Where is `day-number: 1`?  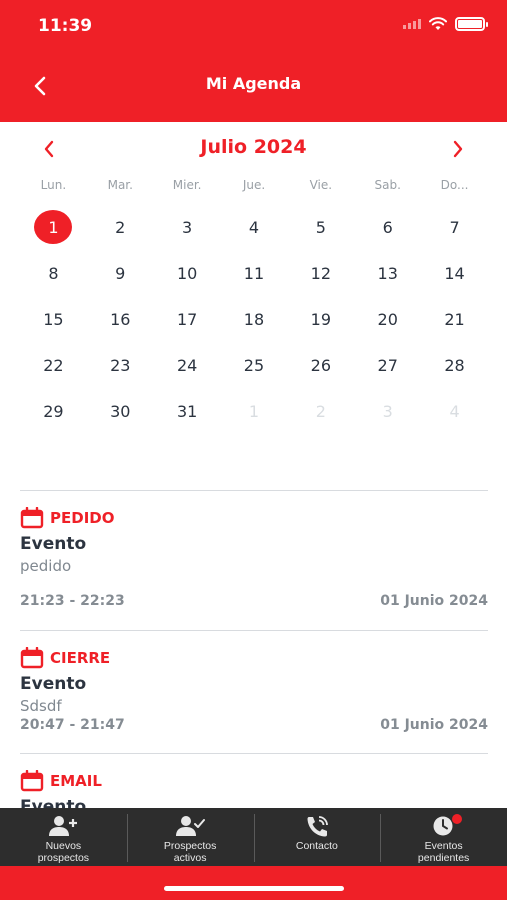
day-number: 1 is located at coordinates (53, 227).